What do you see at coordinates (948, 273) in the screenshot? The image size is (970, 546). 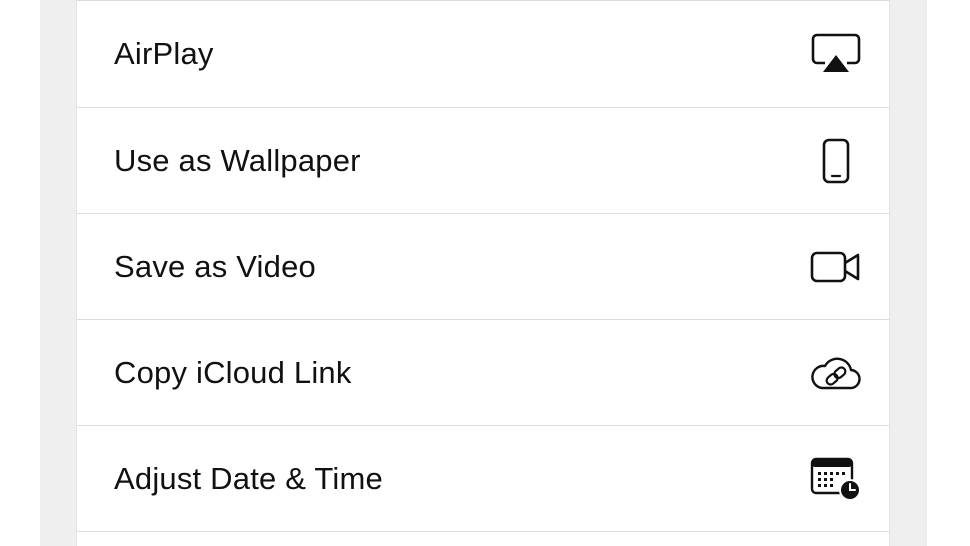 I see `backdrop-right` at bounding box center [948, 273].